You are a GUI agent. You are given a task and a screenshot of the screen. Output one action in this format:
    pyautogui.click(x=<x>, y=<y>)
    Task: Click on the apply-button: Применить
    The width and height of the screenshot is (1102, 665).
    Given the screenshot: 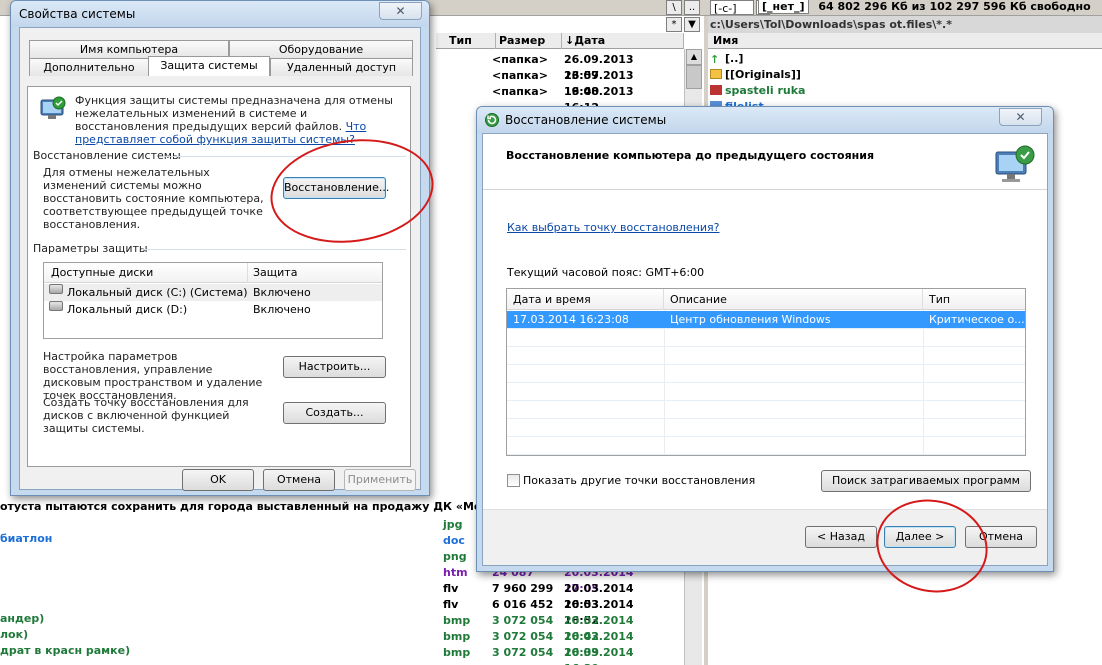 What is the action you would take?
    pyautogui.click(x=380, y=480)
    